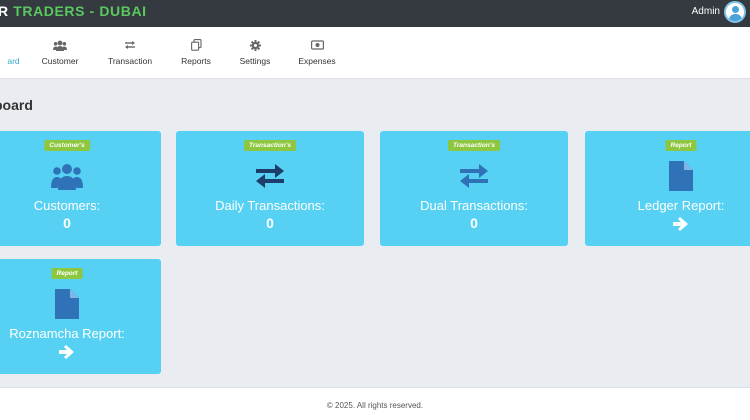 The image size is (750, 420). I want to click on nav-item-expenses: Expenses, so click(317, 52).